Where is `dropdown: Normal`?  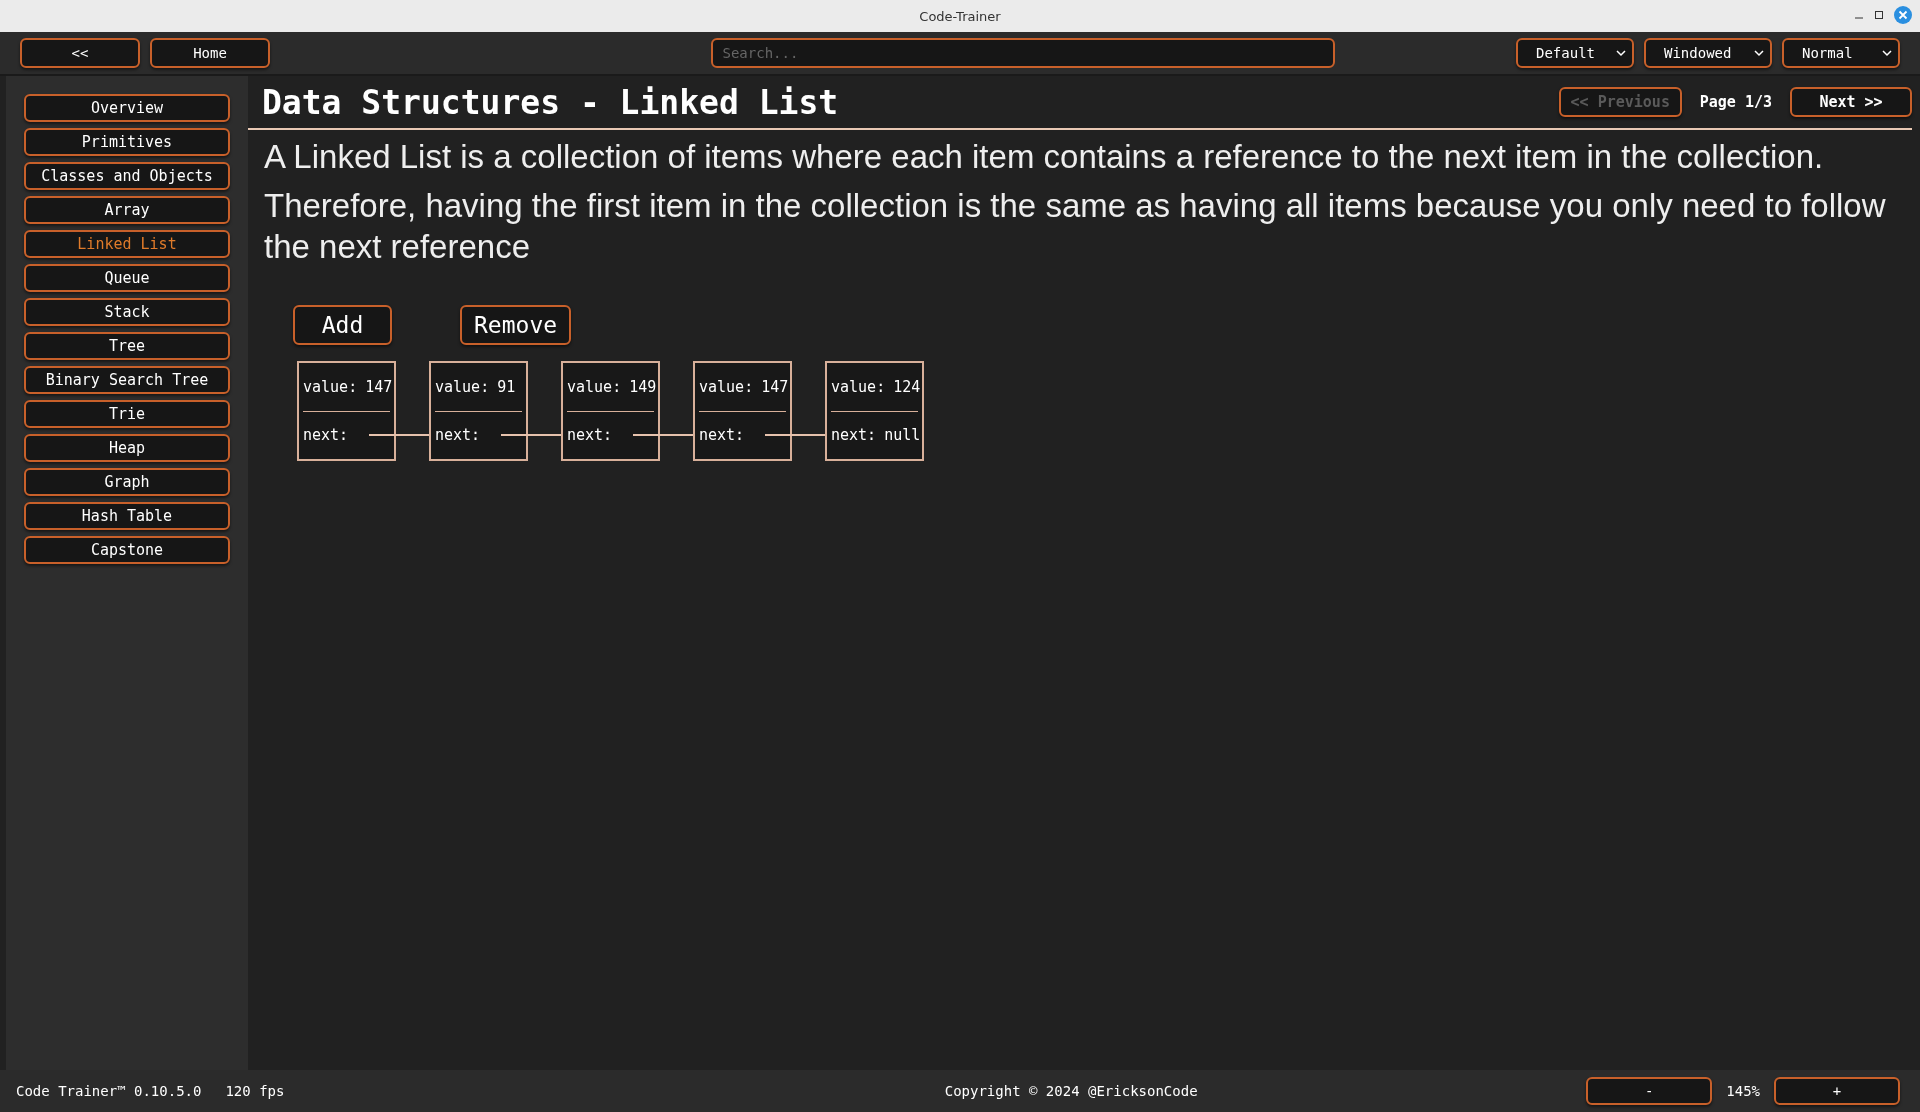
dropdown: Normal is located at coordinates (1841, 53).